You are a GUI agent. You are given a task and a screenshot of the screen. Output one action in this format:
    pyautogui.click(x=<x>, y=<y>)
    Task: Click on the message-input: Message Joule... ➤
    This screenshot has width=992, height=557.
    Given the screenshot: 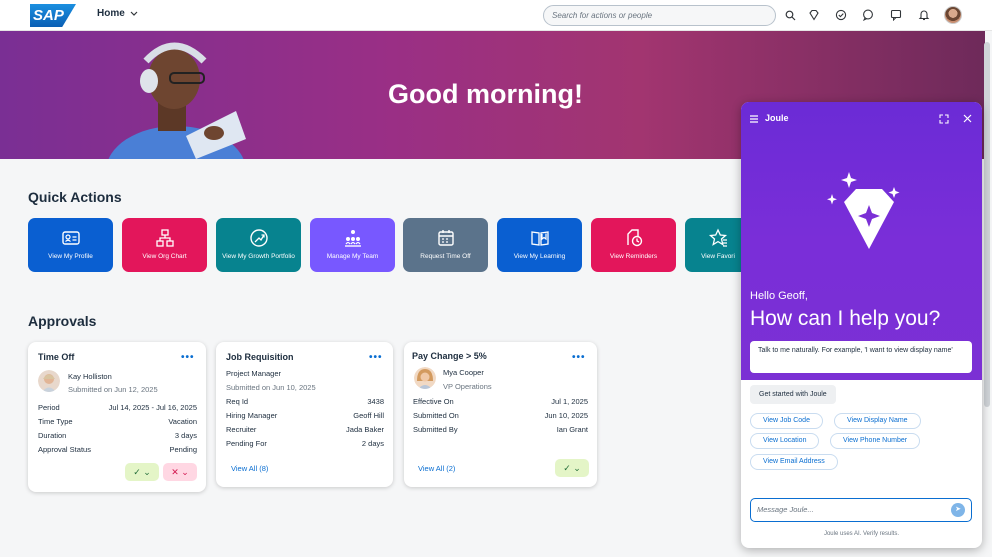 What is the action you would take?
    pyautogui.click(x=861, y=510)
    